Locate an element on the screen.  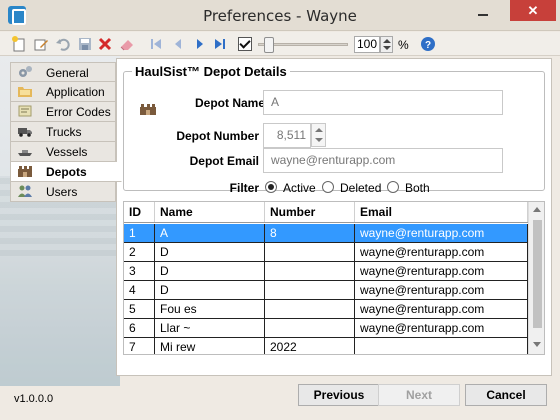
scroll-down-icon is located at coordinates (537, 344).